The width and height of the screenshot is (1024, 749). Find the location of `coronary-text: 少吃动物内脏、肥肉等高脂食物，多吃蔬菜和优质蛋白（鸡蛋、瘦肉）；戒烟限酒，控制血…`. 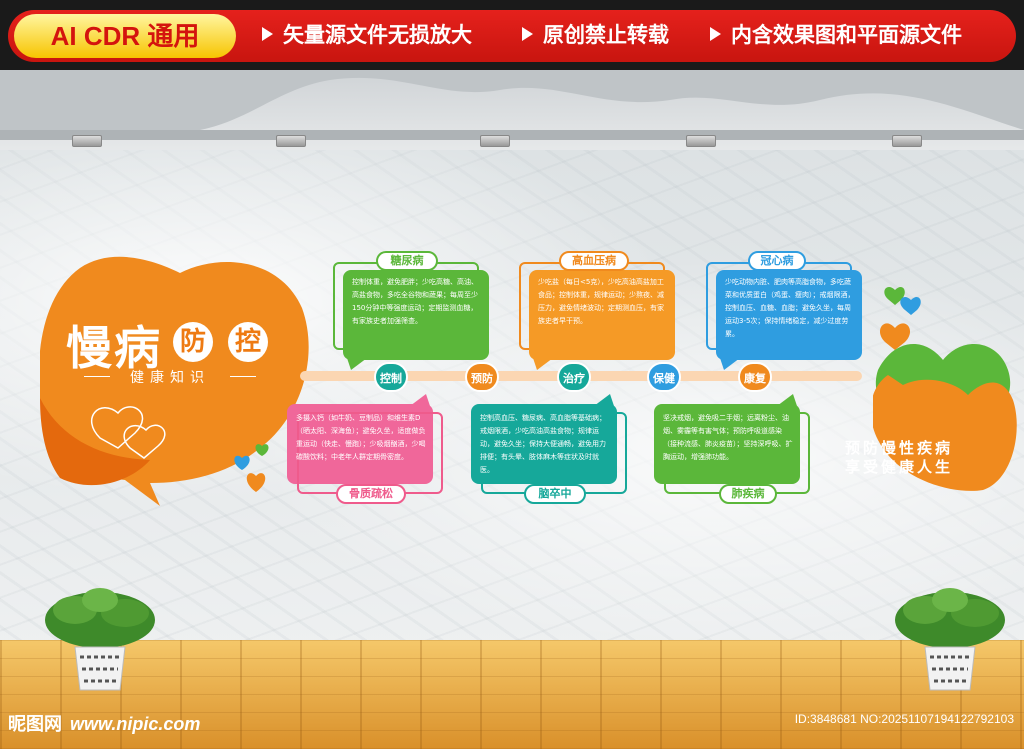

coronary-text: 少吃动物内脏、肥肉等高脂食物，多吃蔬菜和优质蛋白（鸡蛋、瘦肉）；戒烟限酒，控制血… is located at coordinates (790, 308).